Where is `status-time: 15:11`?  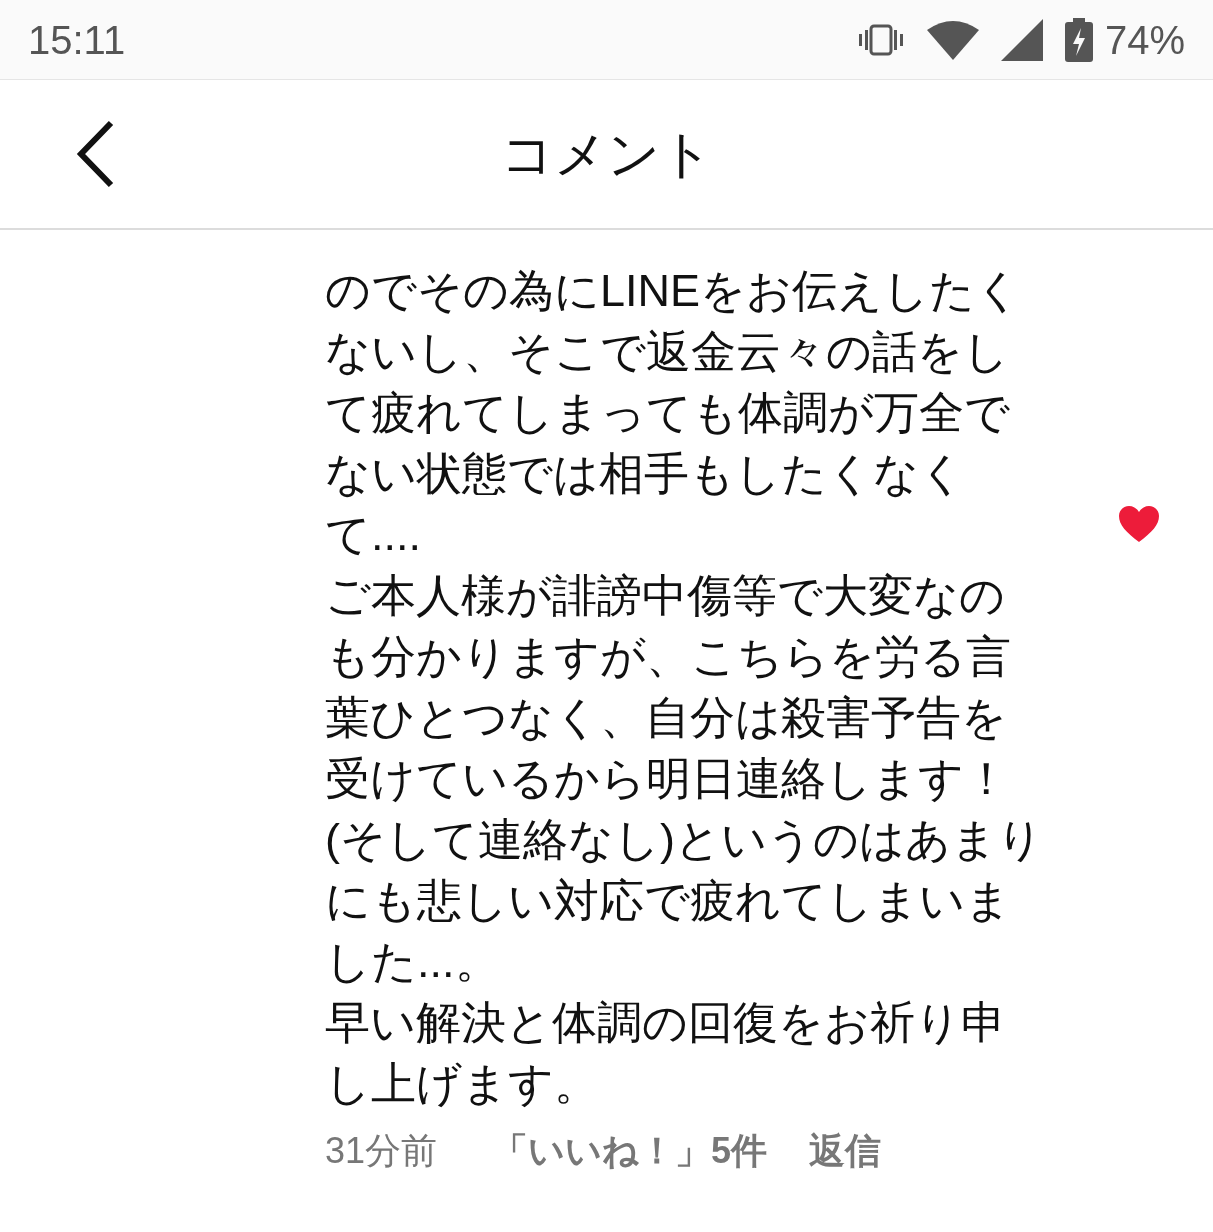
status-time: 15:11 is located at coordinates (77, 40).